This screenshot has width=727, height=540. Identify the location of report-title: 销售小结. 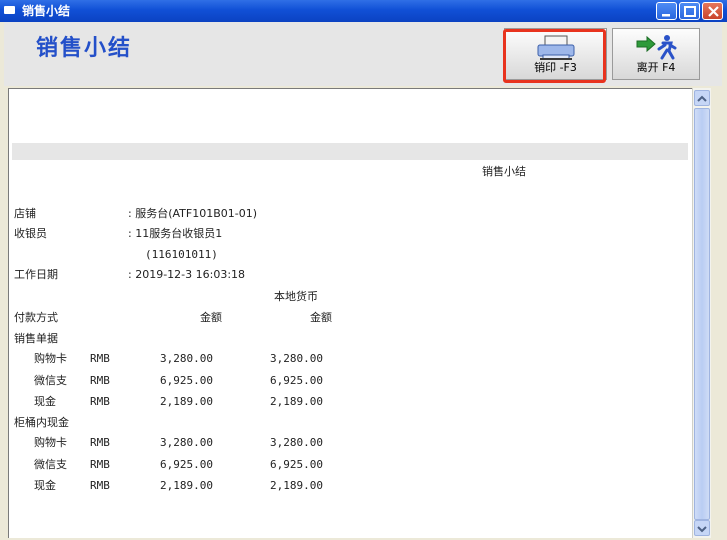
(504, 171).